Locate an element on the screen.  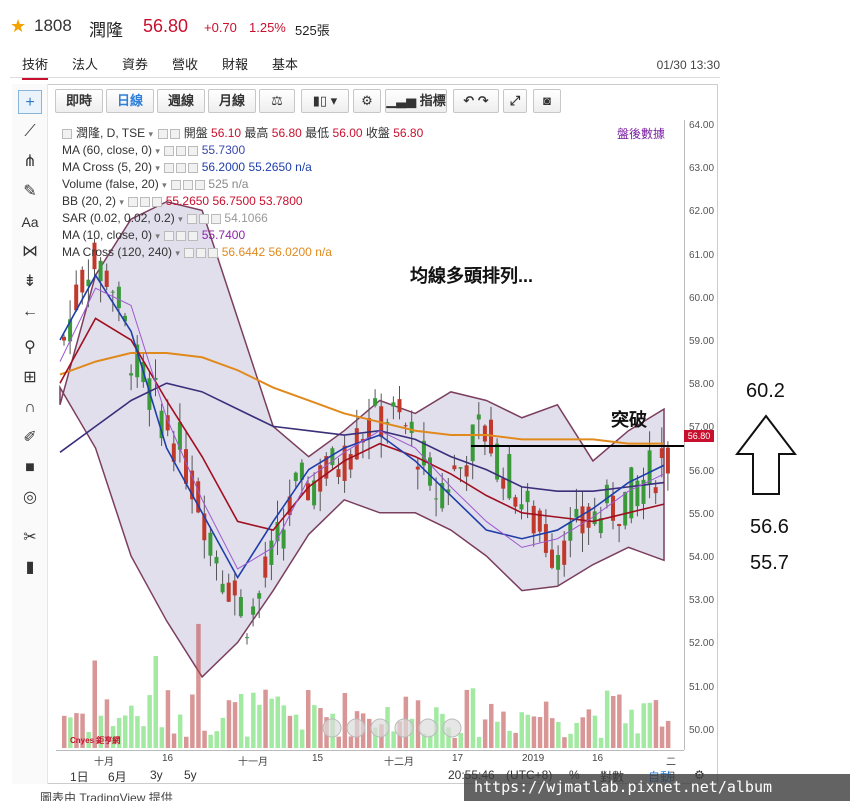
hide-icon: ◎ is located at coordinates (30, 498).